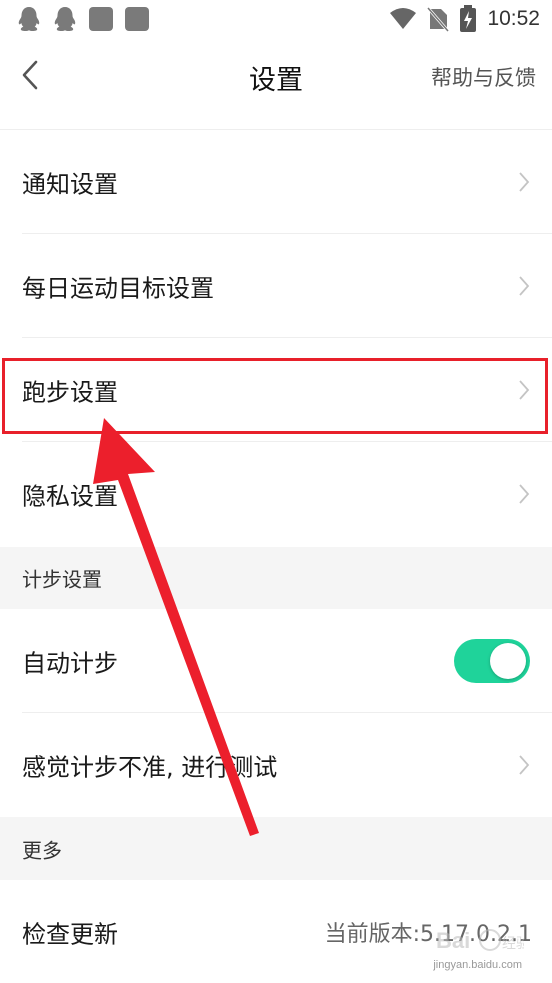 Image resolution: width=552 pixels, height=983 pixels. I want to click on row-label: 感觉计步不准, 进行测试, so click(150, 767).